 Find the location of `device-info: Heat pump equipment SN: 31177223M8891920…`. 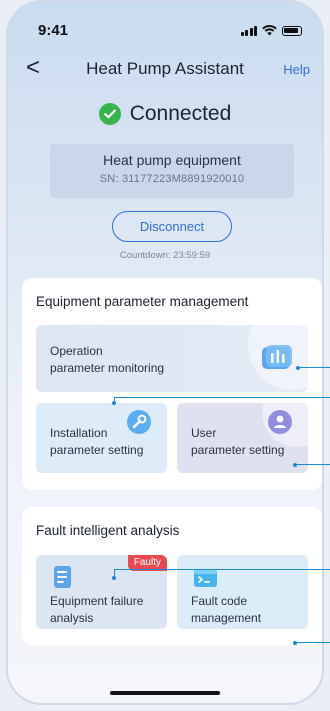

device-info: Heat pump equipment SN: 31177223M8891920… is located at coordinates (172, 171).